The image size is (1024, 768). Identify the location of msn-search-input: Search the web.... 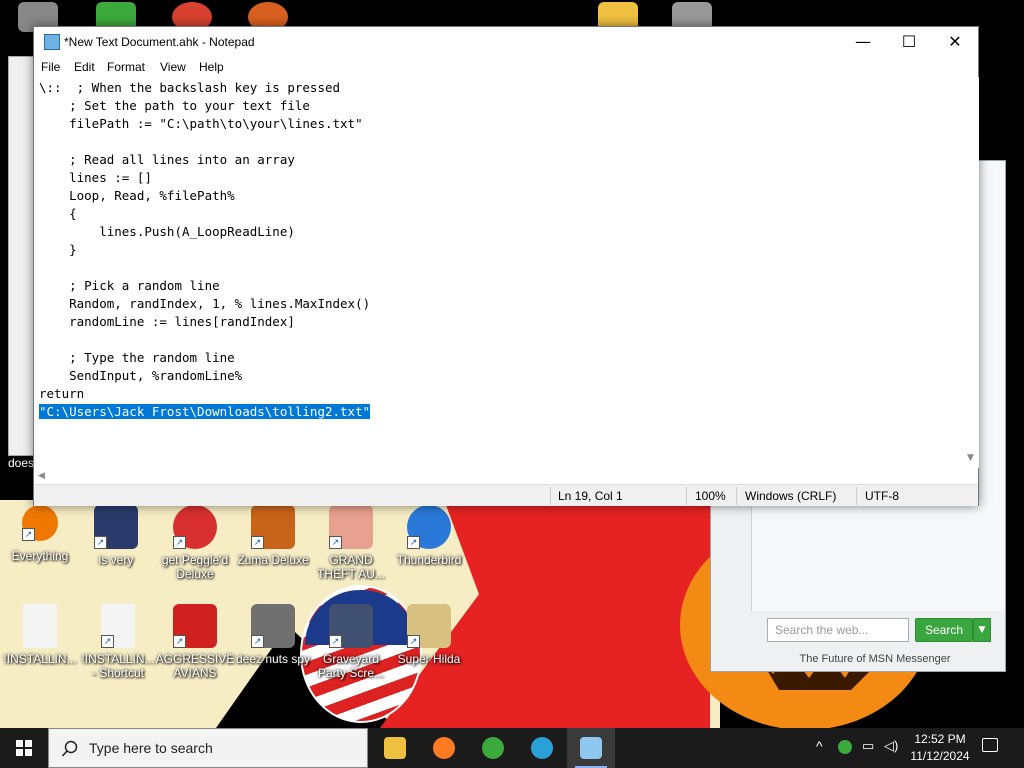
(838, 630).